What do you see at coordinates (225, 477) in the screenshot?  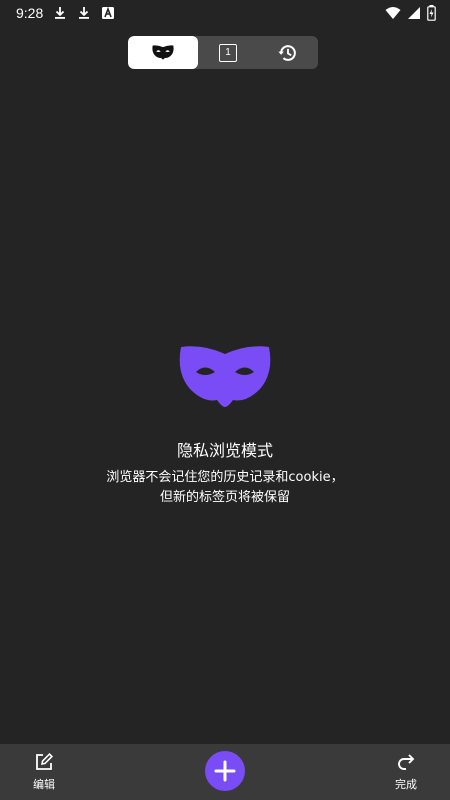 I see `description-line-1: 浏览器不会记住您的历史记录和cookie，` at bounding box center [225, 477].